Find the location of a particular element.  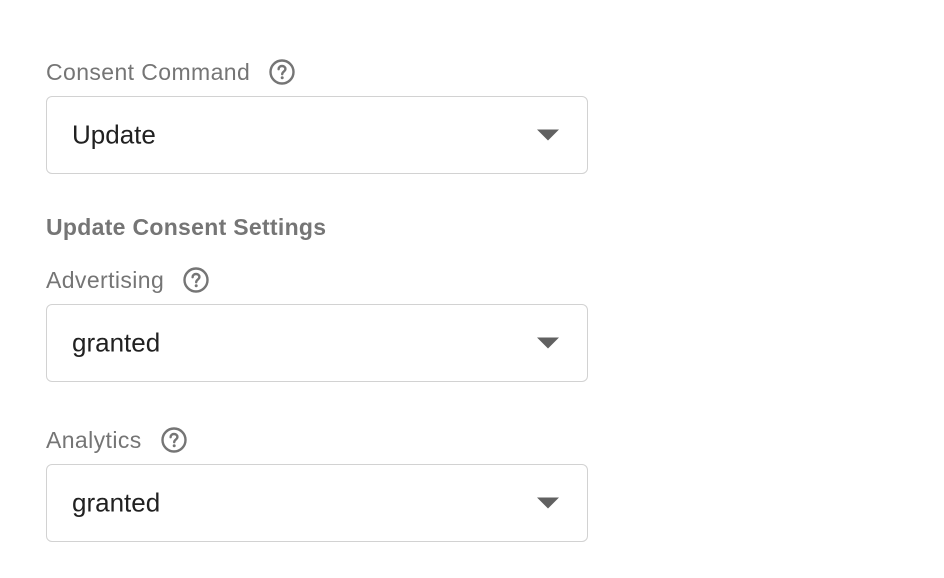

consent-command-label-row: Consent Command is located at coordinates (171, 72).